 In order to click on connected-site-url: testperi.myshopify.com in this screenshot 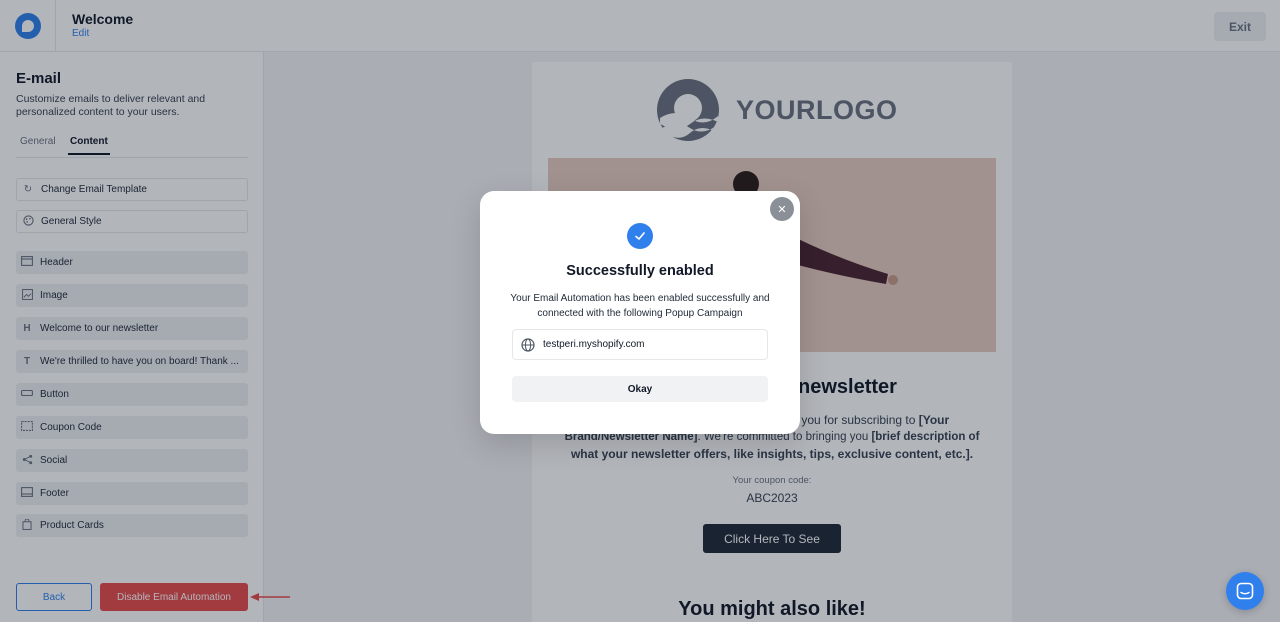, I will do `click(594, 344)`.